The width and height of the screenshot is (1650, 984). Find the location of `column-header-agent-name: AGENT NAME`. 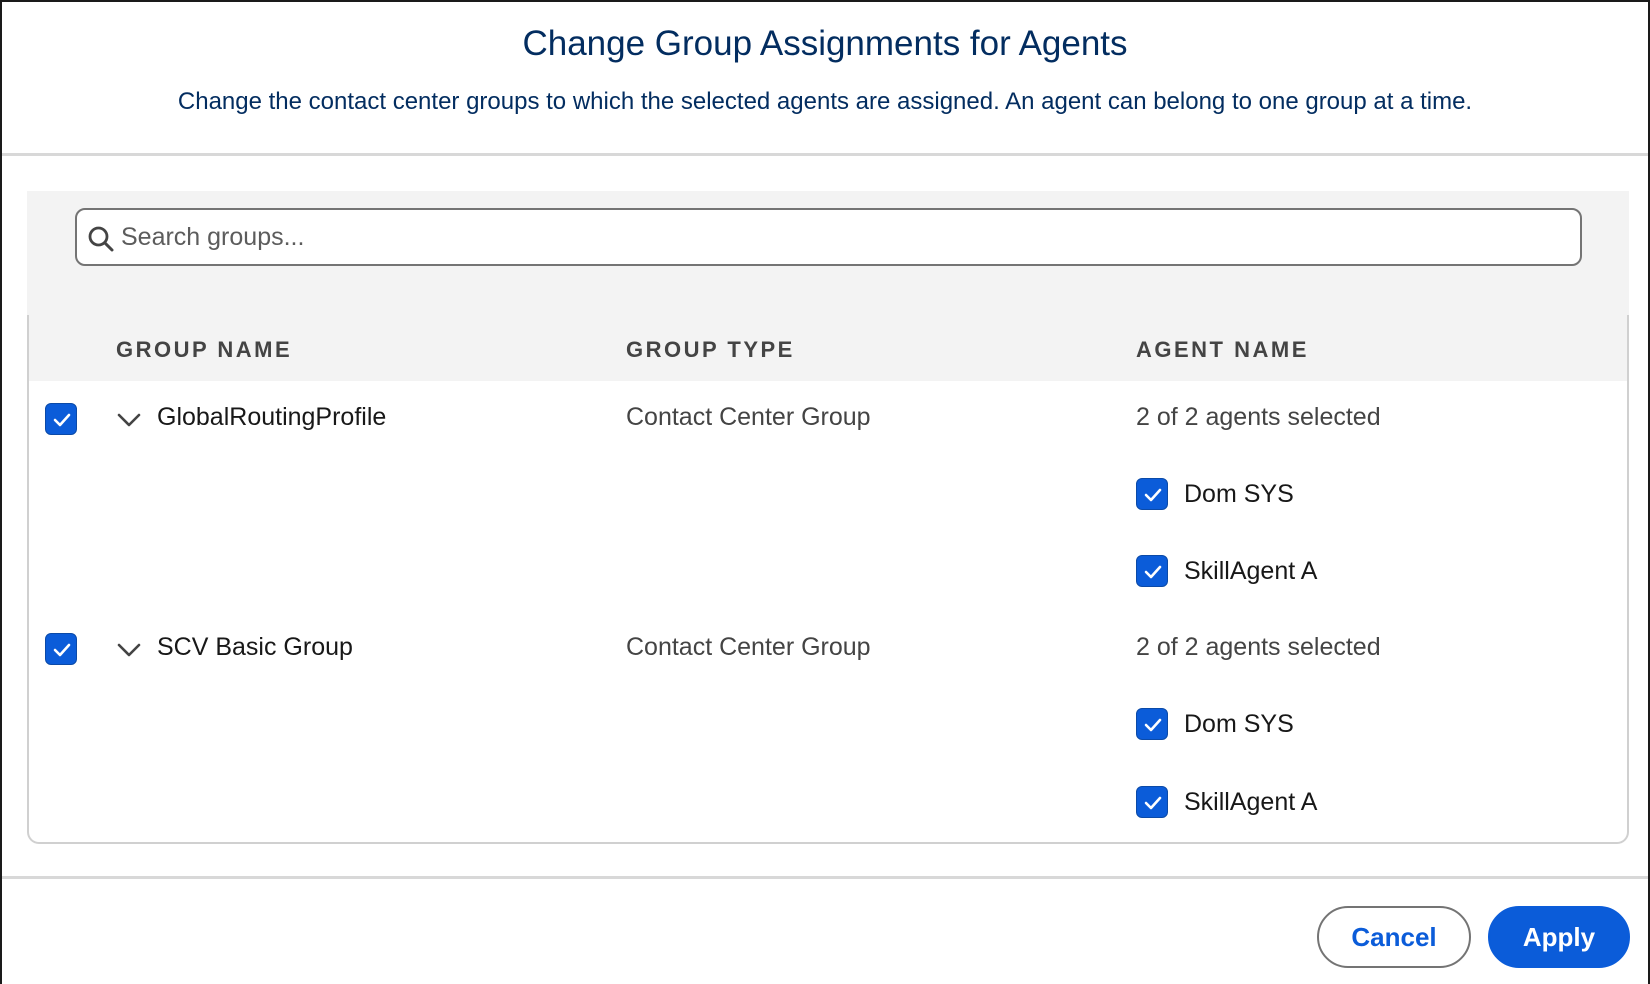

column-header-agent-name: AGENT NAME is located at coordinates (1222, 349).